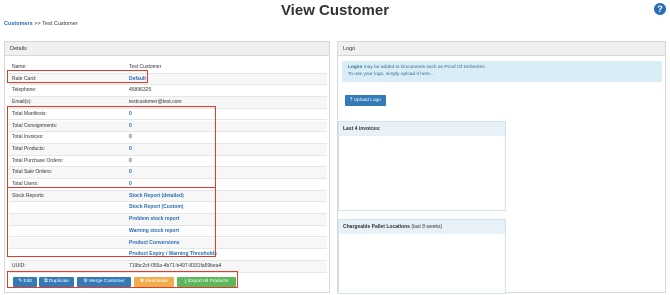 The image size is (670, 295). Describe the element at coordinates (168, 91) in the screenshot. I see `telephone-row: Telephone: 45896325` at that location.